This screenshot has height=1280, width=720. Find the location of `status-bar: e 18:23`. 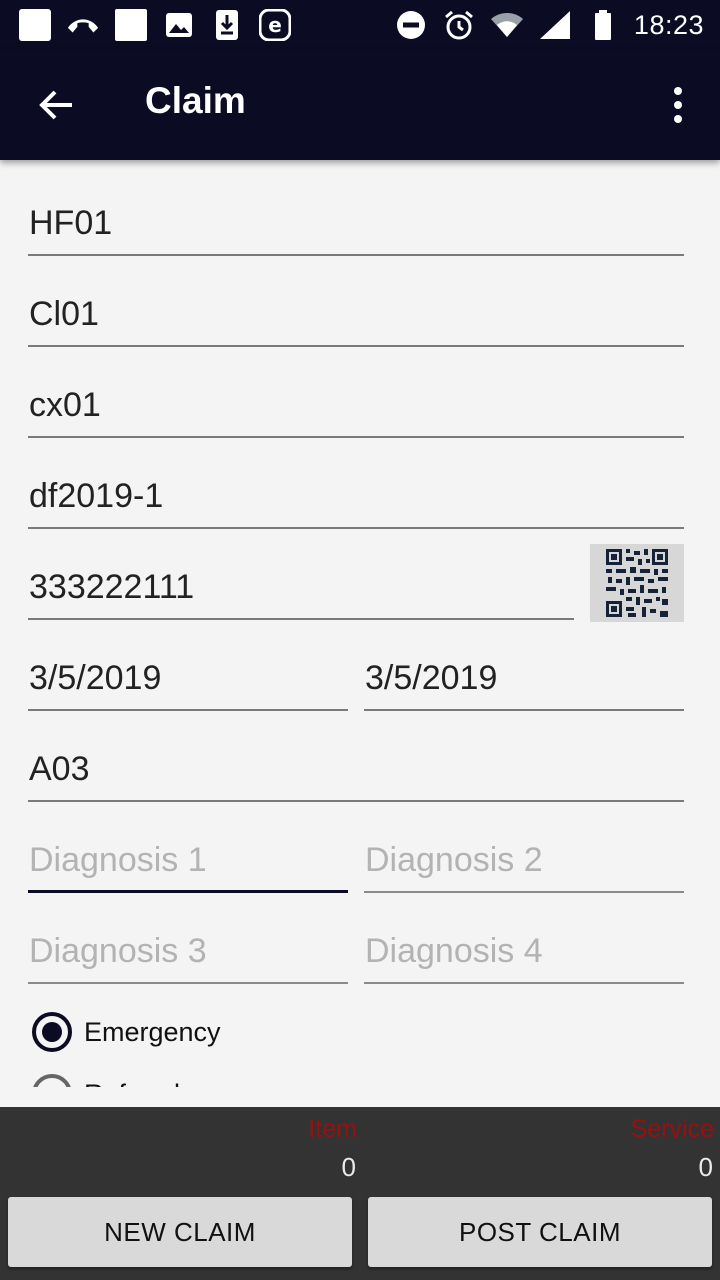

status-bar: e 18:23 is located at coordinates (360, 25).